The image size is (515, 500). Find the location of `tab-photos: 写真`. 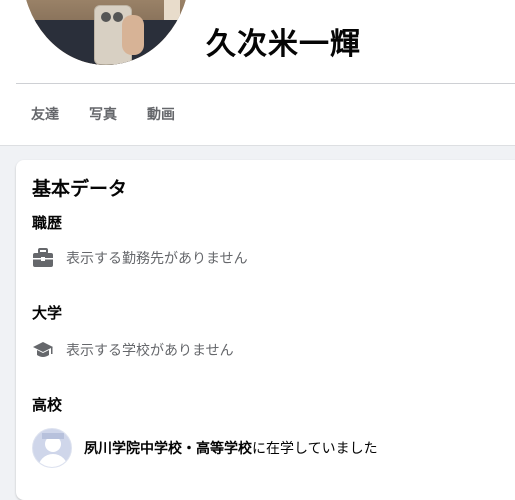

tab-photos: 写真 is located at coordinates (103, 115).